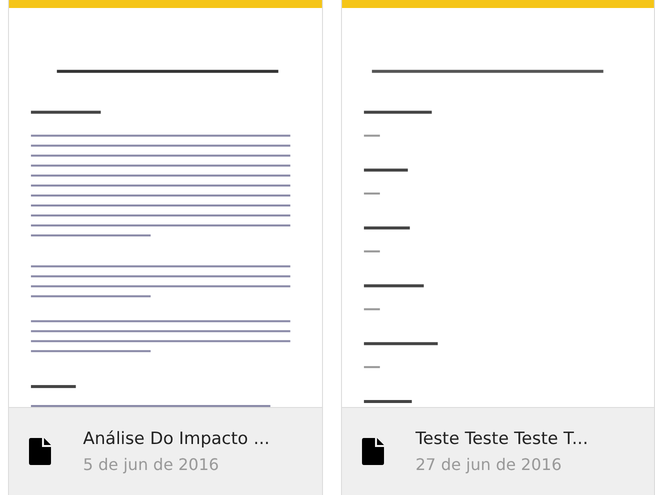  Describe the element at coordinates (151, 464) in the screenshot. I see `document-date: 5 de jun de 2016` at that location.